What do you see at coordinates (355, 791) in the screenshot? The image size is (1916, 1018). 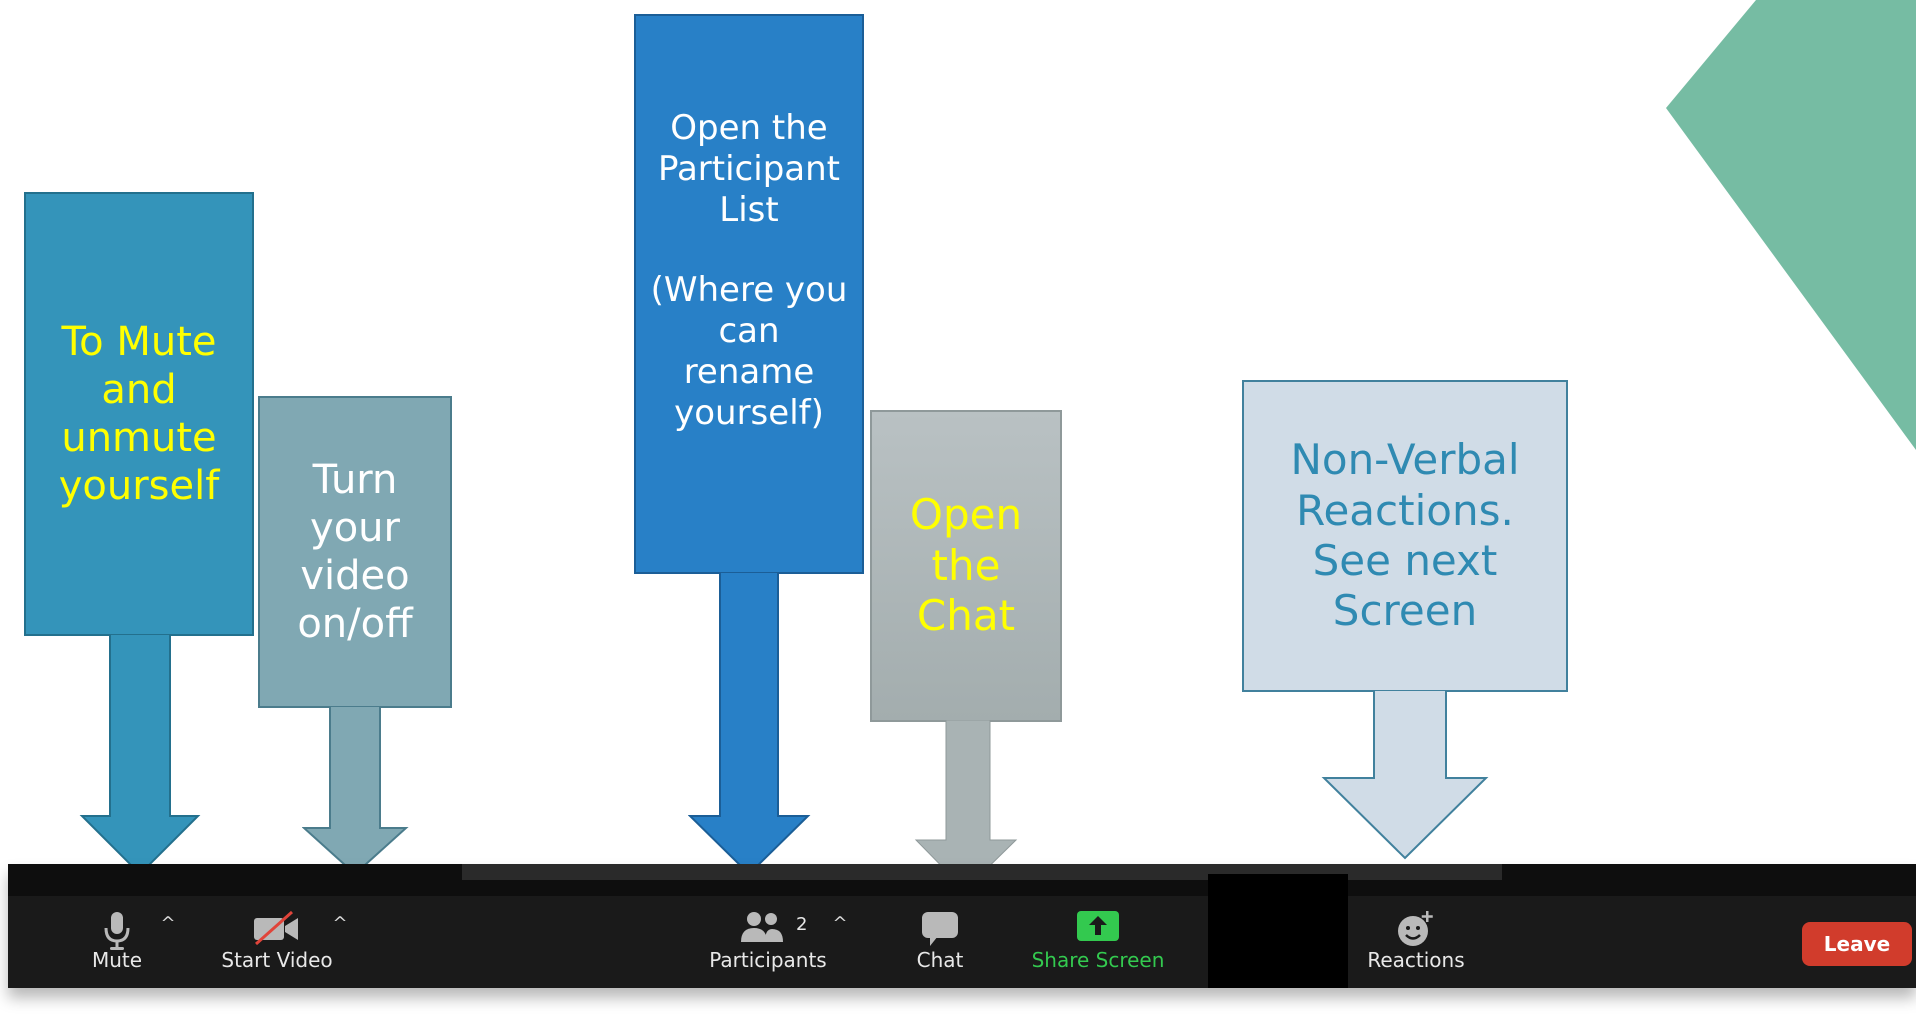 I see `video-arrow` at bounding box center [355, 791].